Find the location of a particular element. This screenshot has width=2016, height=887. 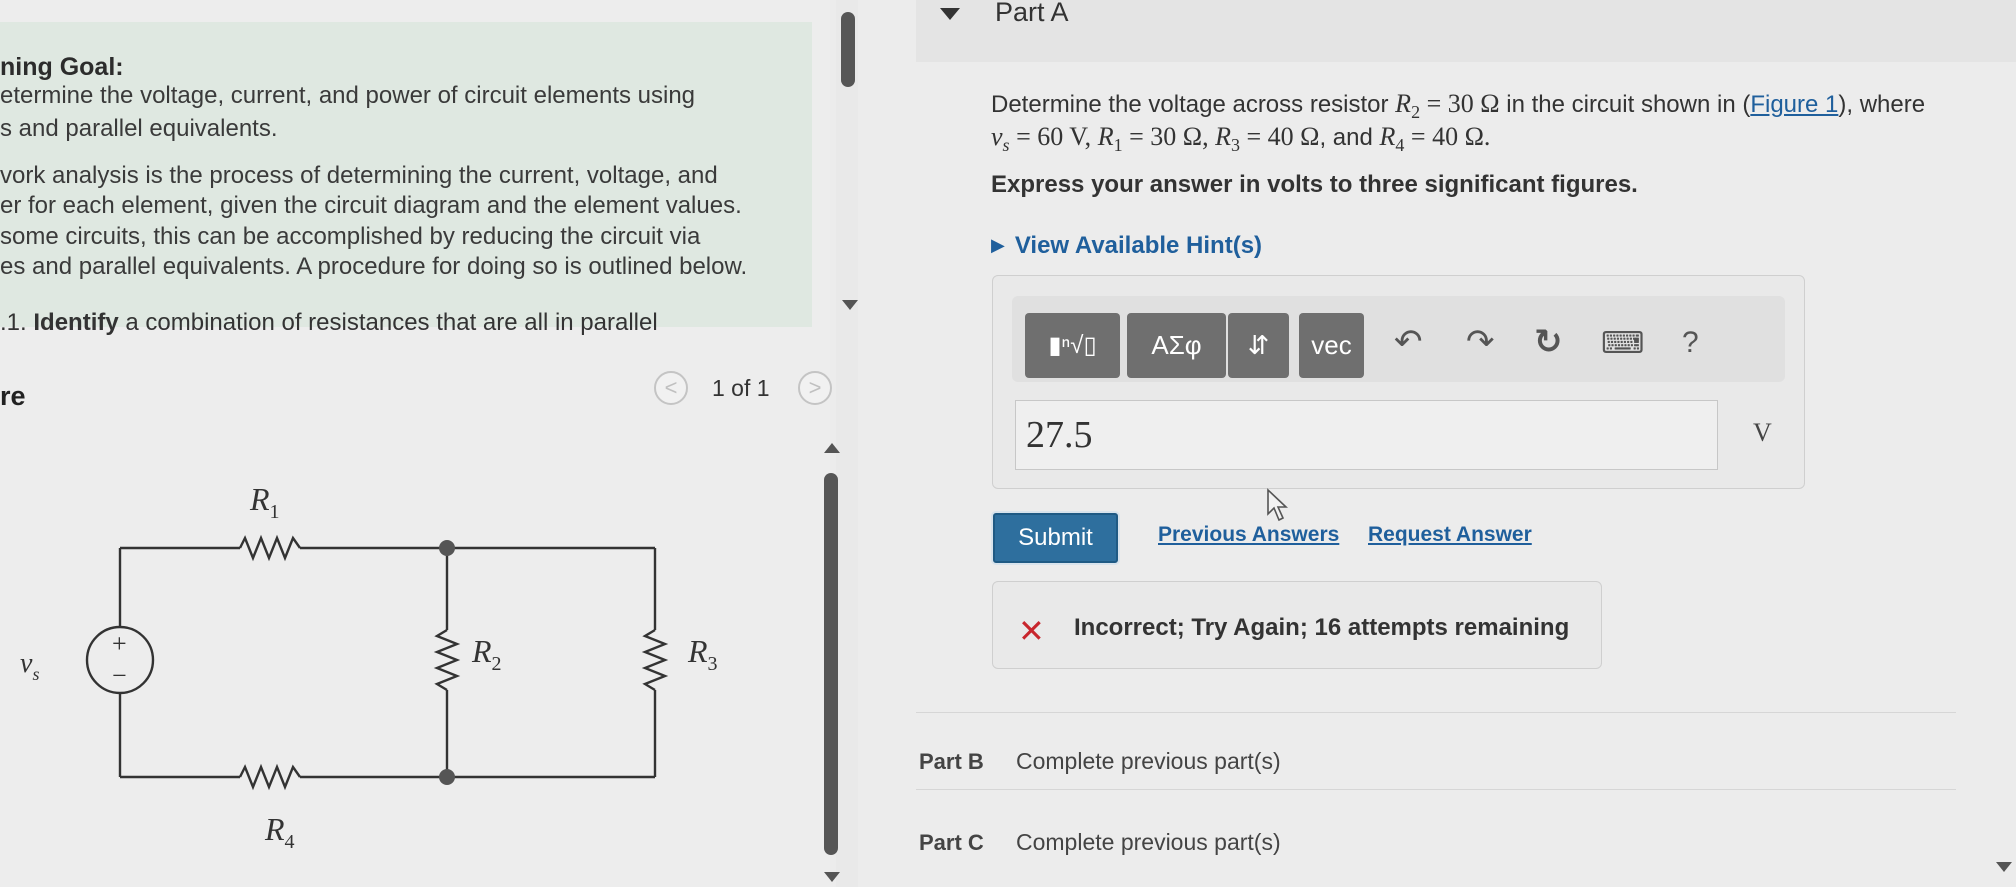

question-text: Determine the voltage across resistor is located at coordinates (1193, 104).